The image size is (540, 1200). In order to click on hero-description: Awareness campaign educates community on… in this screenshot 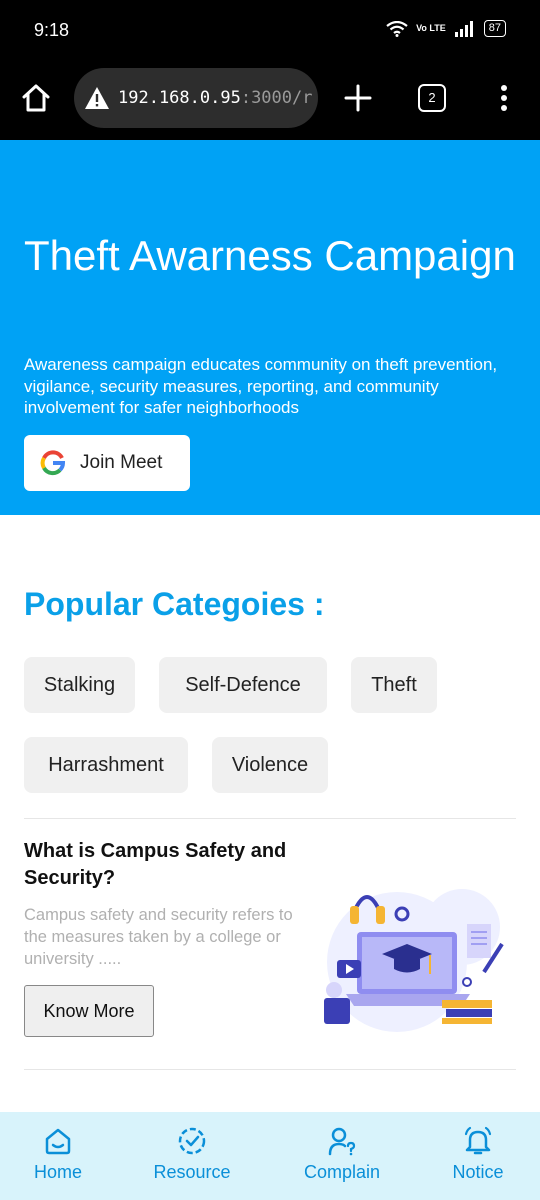, I will do `click(261, 386)`.